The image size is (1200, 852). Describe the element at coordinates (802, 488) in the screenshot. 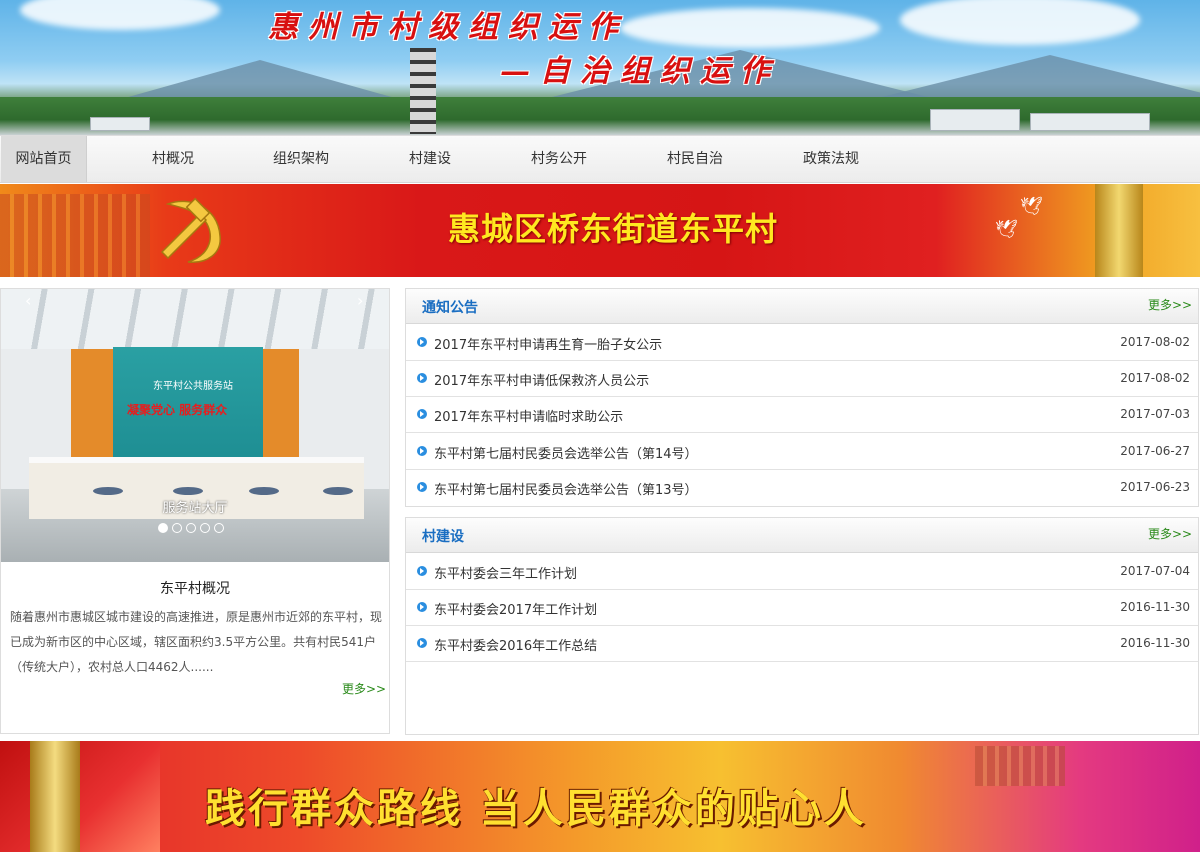

I see `list-item: 东平村第七届村民委员会选举公告（第13号） 2017-06-23` at that location.